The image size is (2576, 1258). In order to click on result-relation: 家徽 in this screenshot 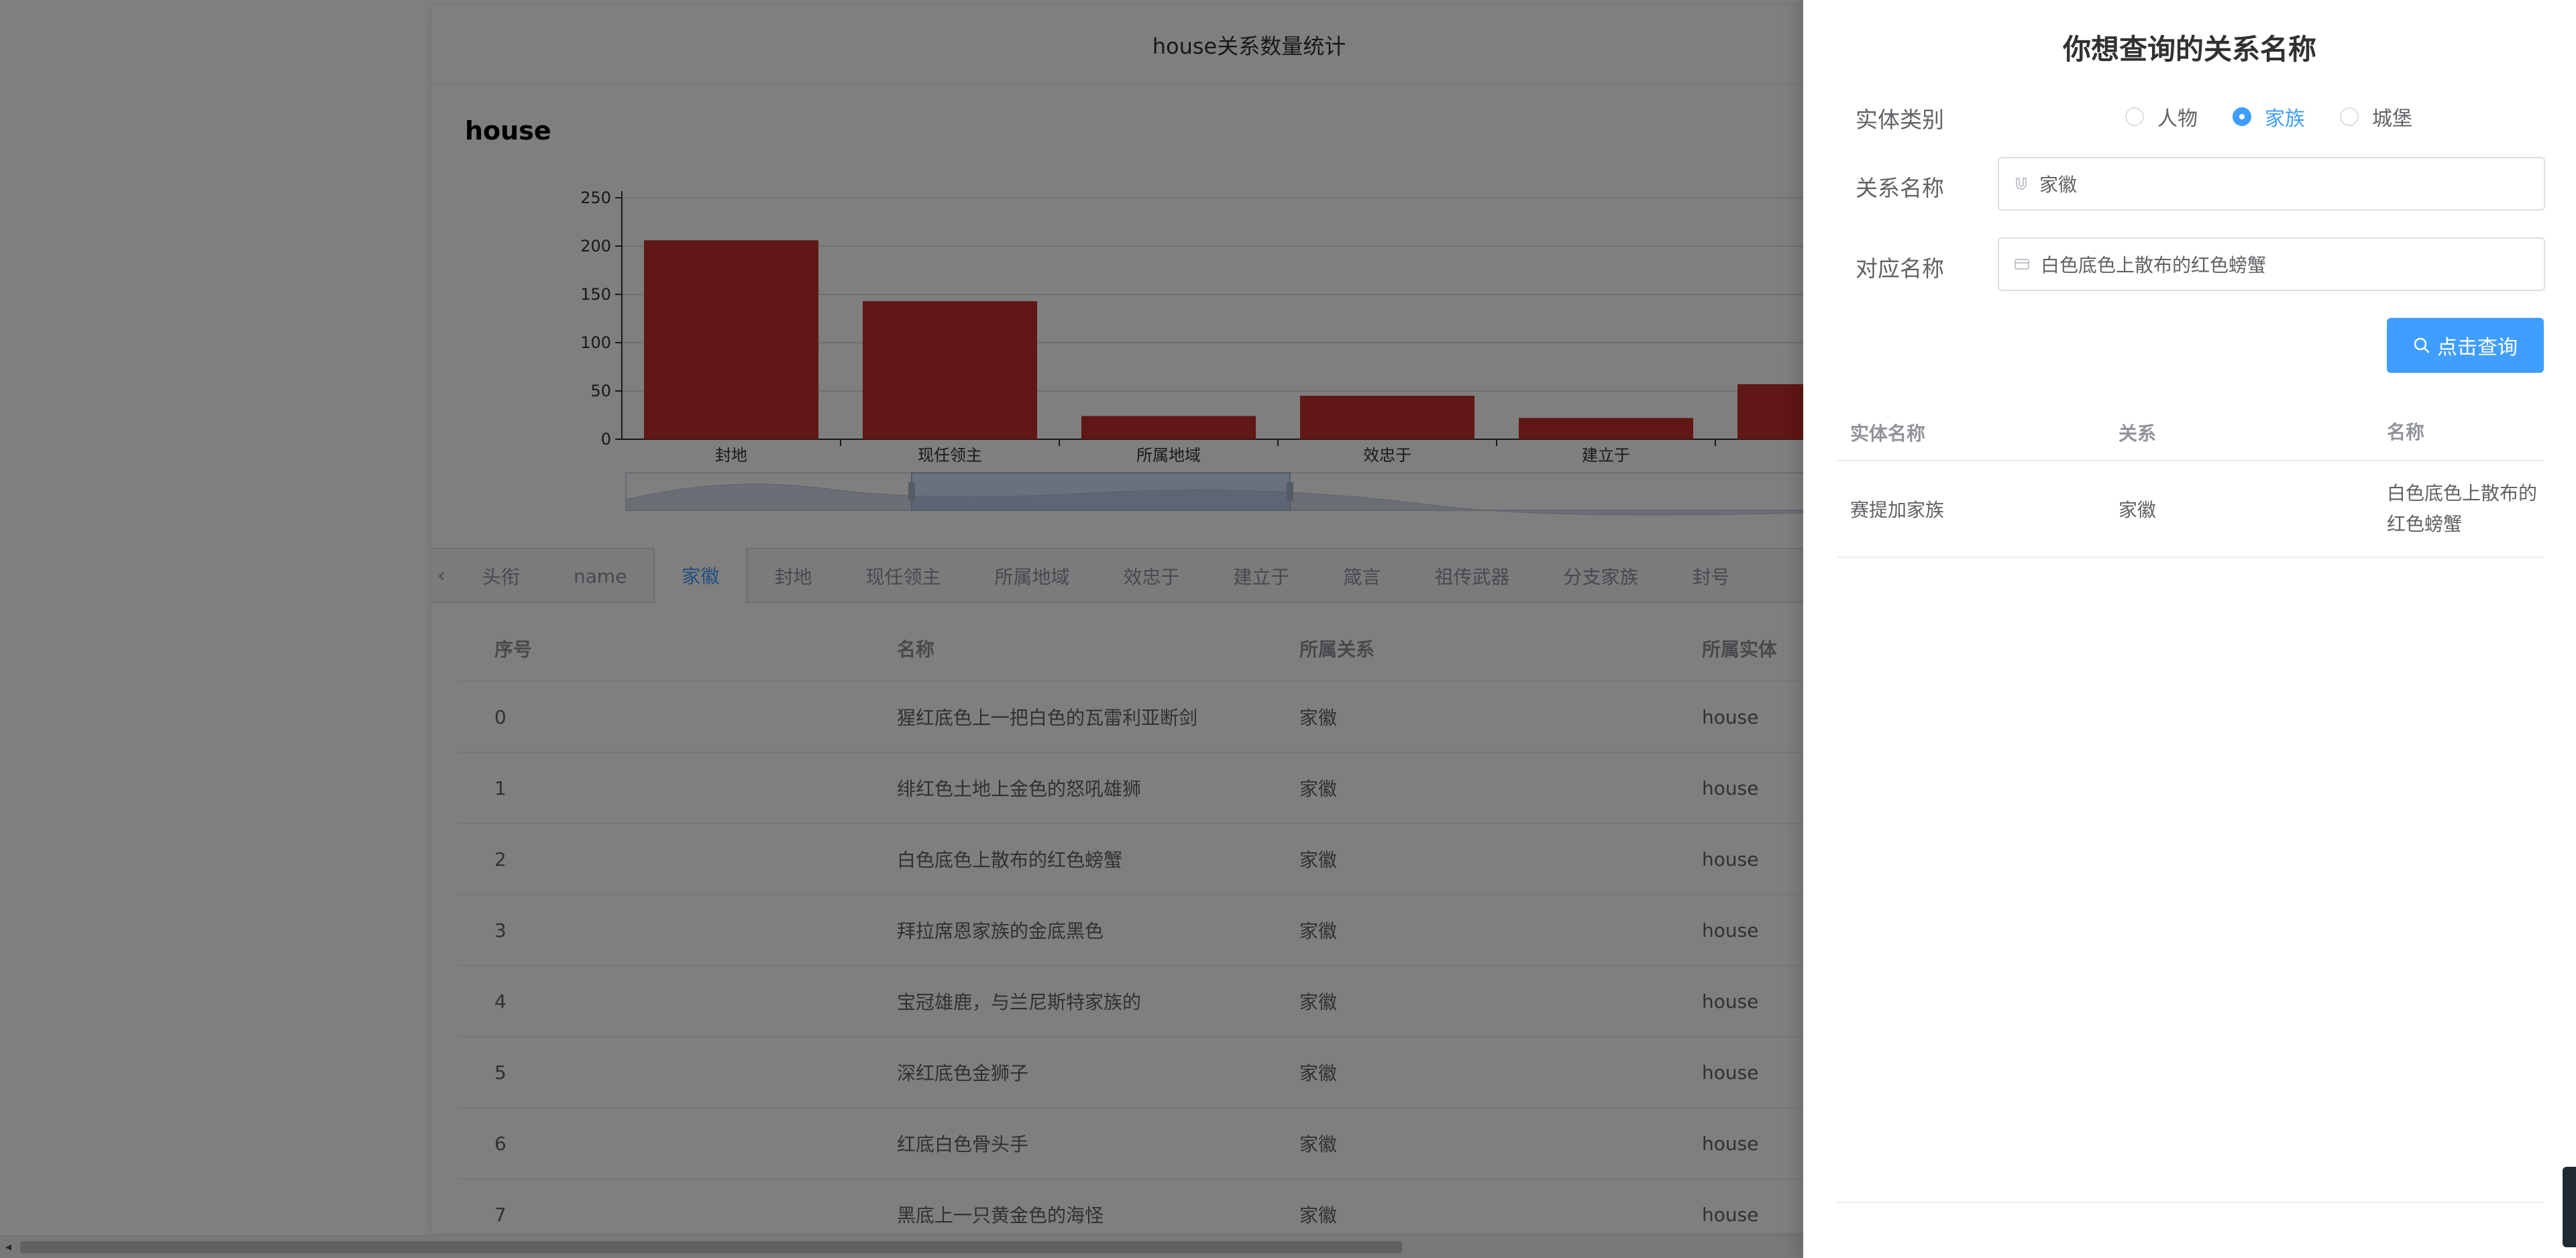, I will do `click(2137, 510)`.